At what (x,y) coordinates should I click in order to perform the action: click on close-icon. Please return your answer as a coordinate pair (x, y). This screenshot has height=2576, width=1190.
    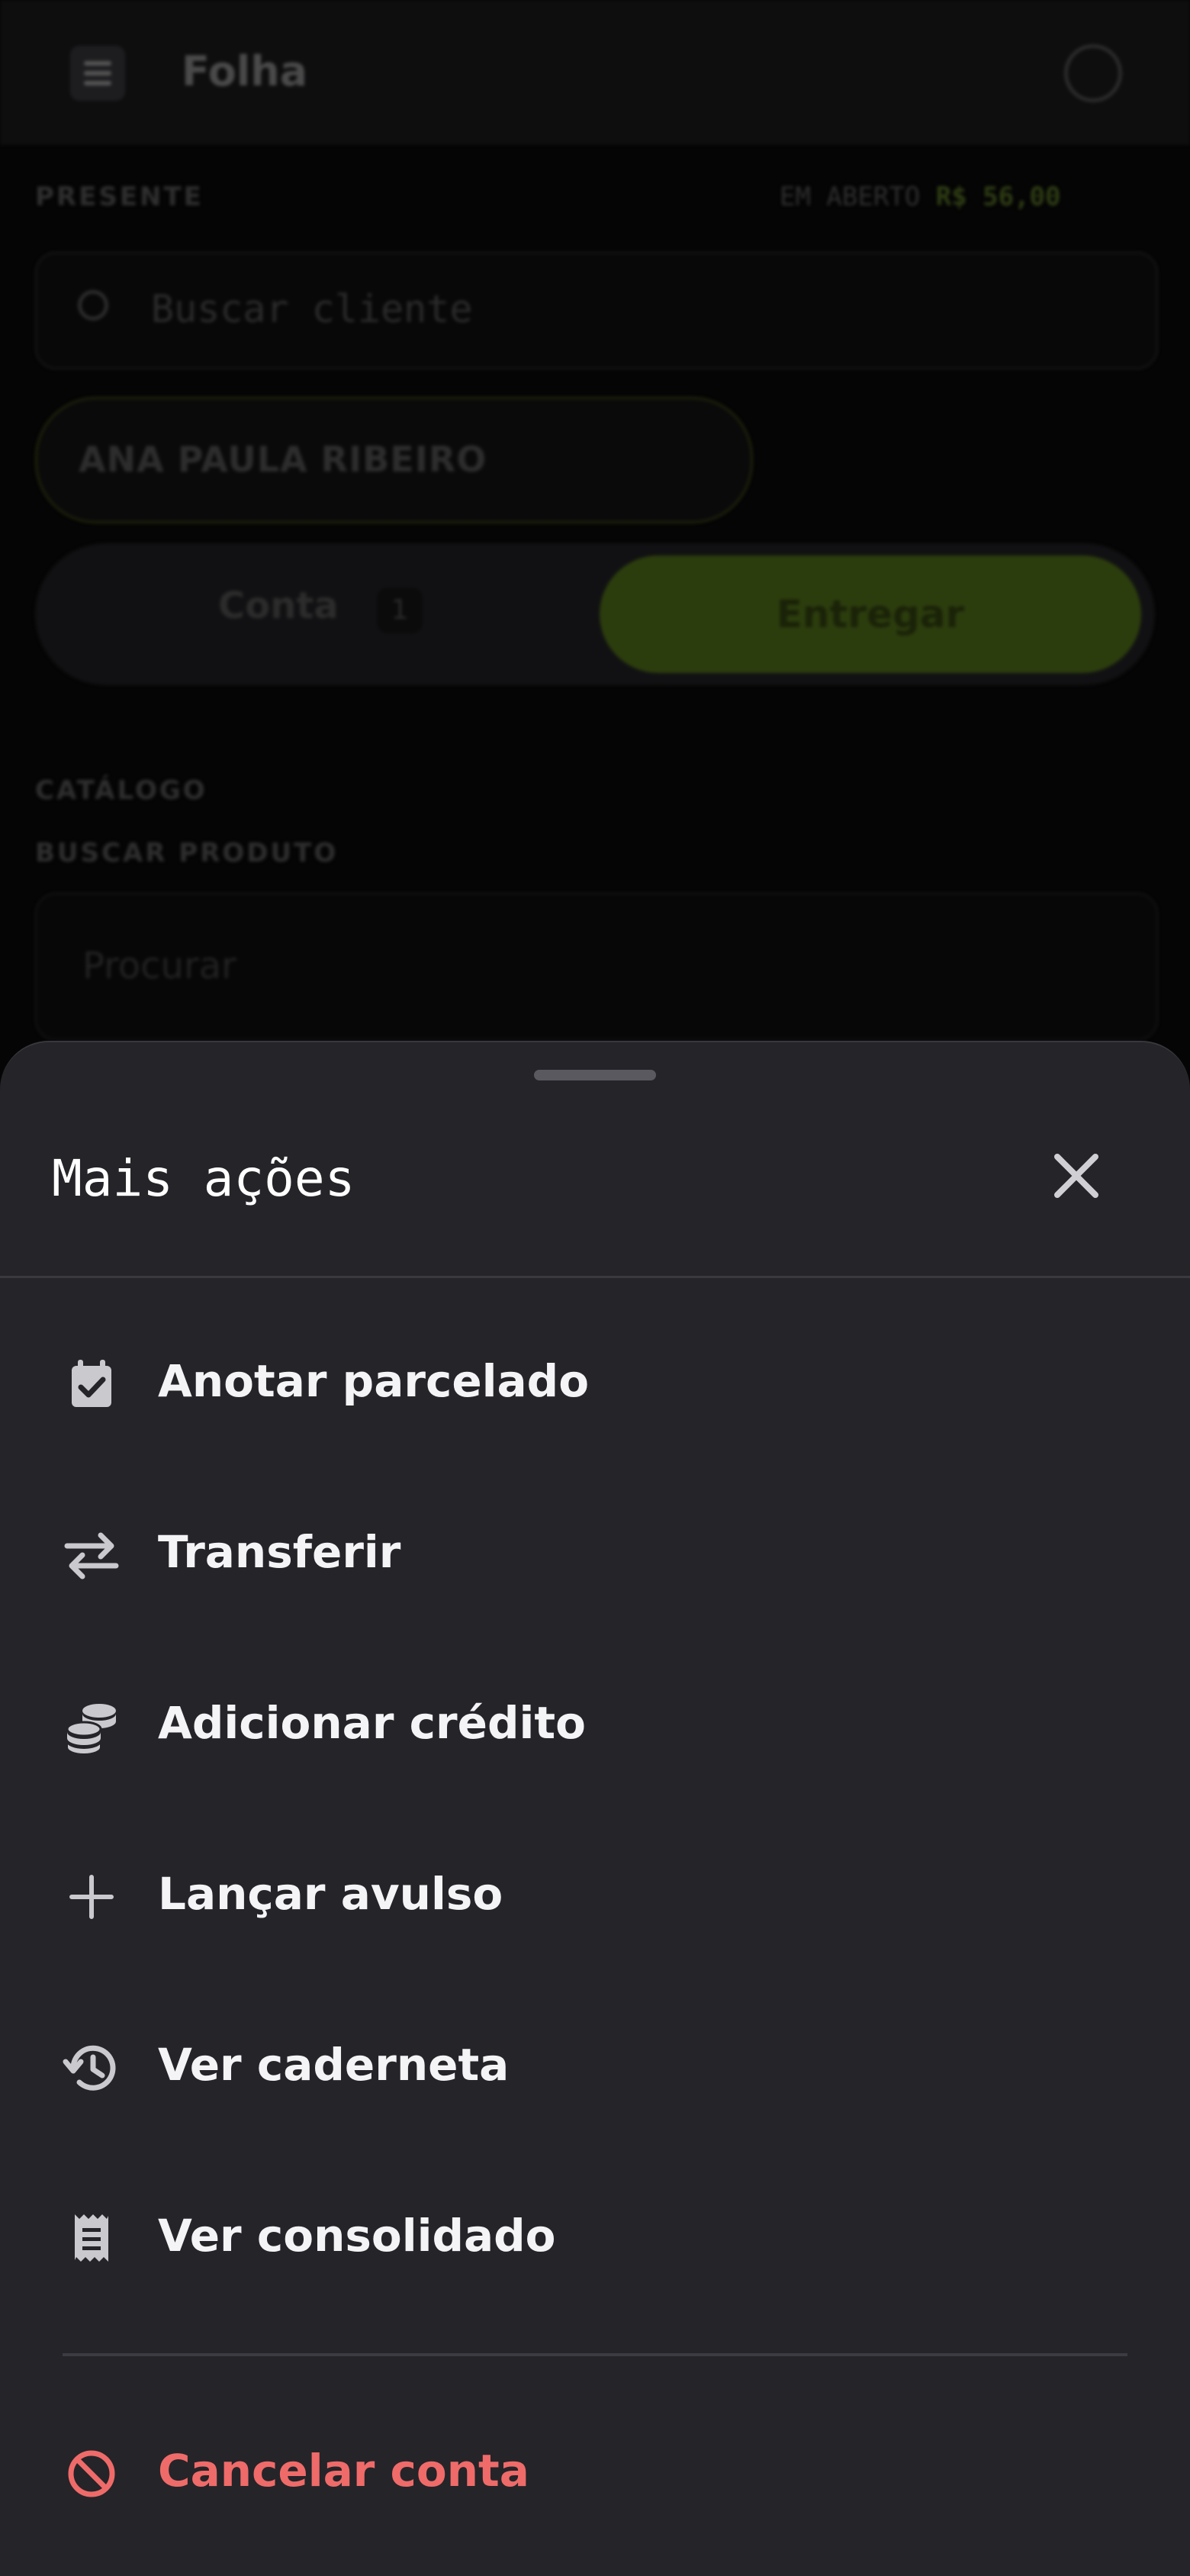
    Looking at the image, I should click on (1076, 1176).